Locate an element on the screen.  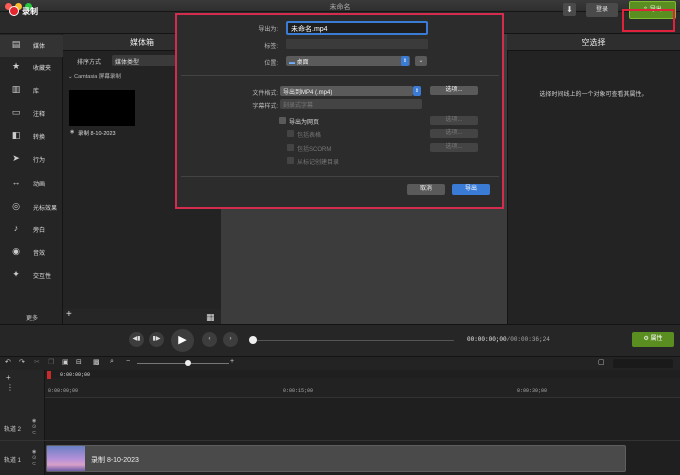
undo-icon: ↶ is located at coordinates (8, 362).